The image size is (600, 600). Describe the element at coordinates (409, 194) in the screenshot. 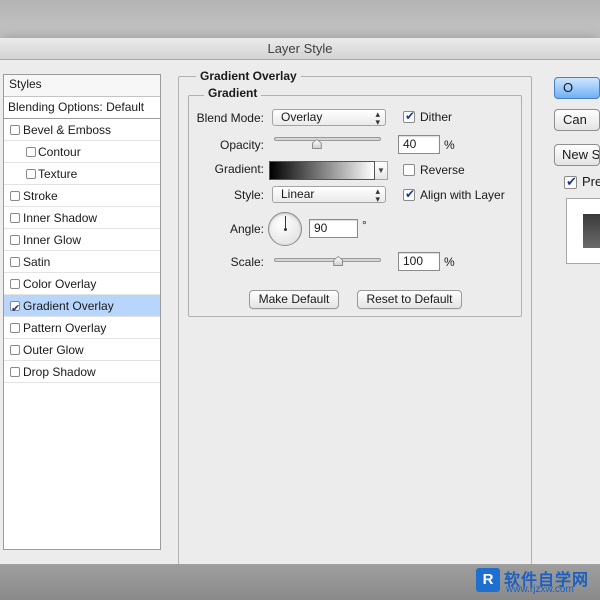

I see `align-with-layer-checkbox` at that location.